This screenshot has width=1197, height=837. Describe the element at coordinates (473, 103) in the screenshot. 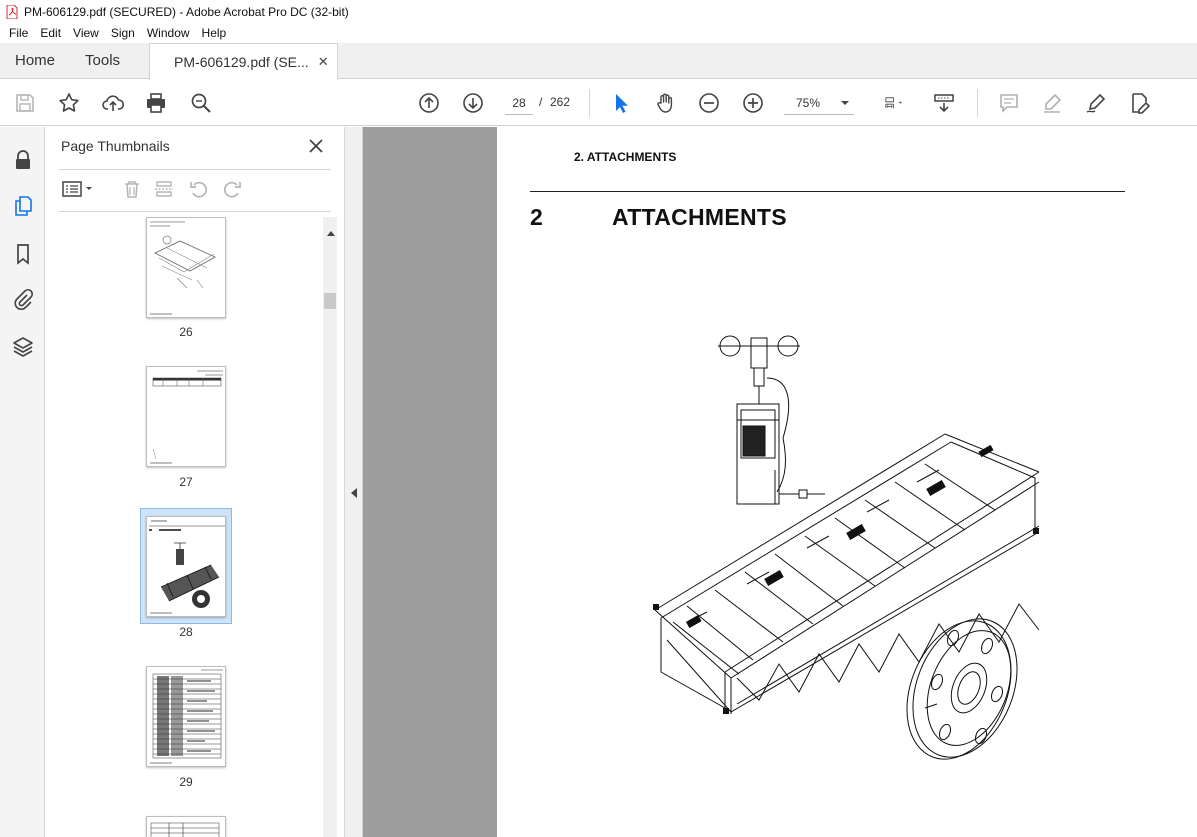

I see `next-page-icon` at that location.